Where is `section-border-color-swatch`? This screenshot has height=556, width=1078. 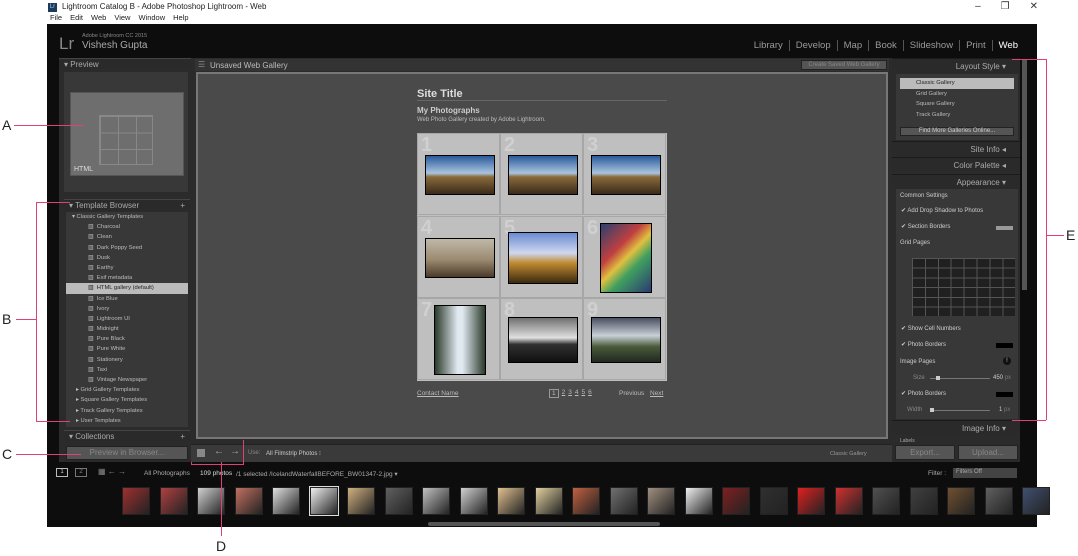 section-border-color-swatch is located at coordinates (1004, 228).